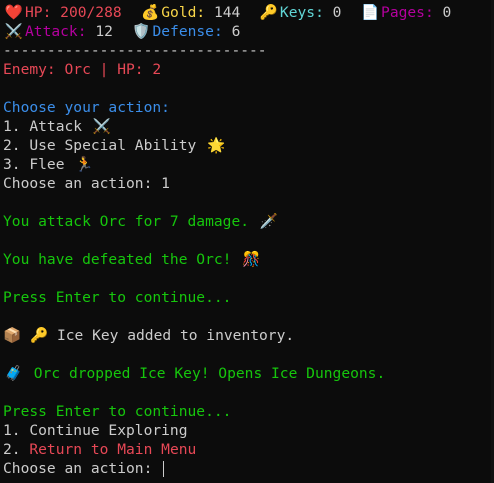 The image size is (494, 483). What do you see at coordinates (216, 145) in the screenshot?
I see `sparkle-icon: 🌟` at bounding box center [216, 145].